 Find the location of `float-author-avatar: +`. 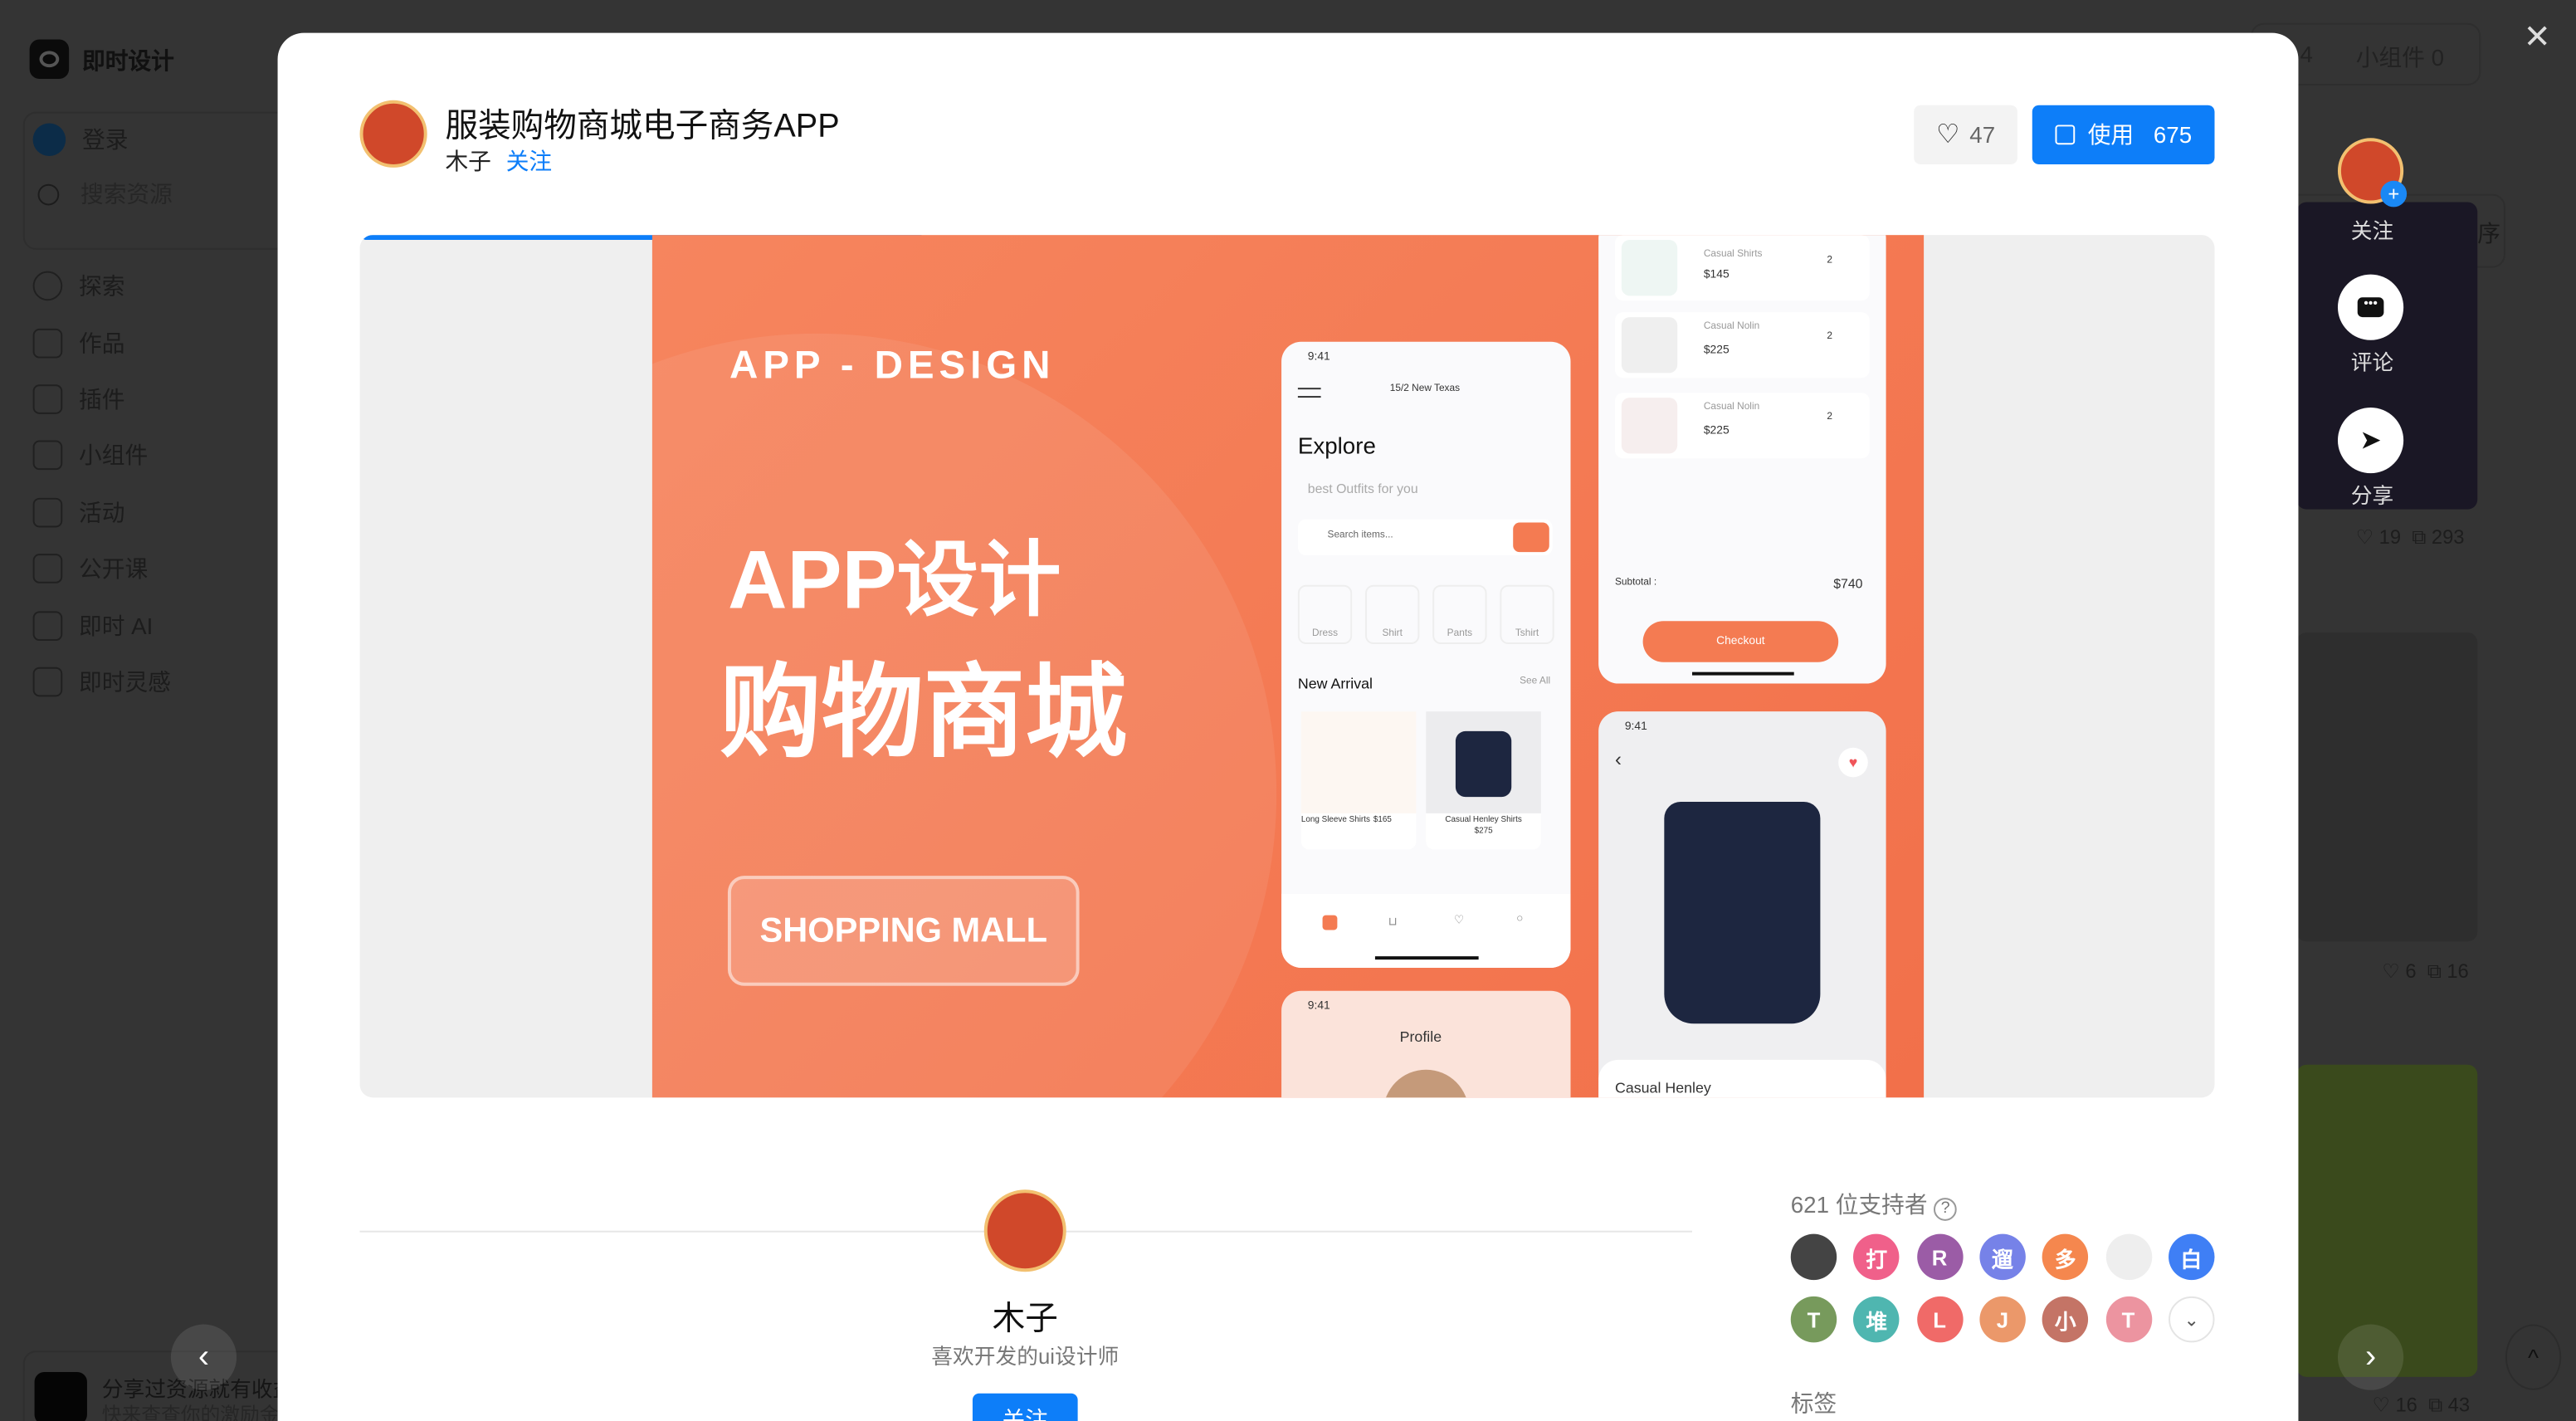

float-author-avatar: + is located at coordinates (2372, 173).